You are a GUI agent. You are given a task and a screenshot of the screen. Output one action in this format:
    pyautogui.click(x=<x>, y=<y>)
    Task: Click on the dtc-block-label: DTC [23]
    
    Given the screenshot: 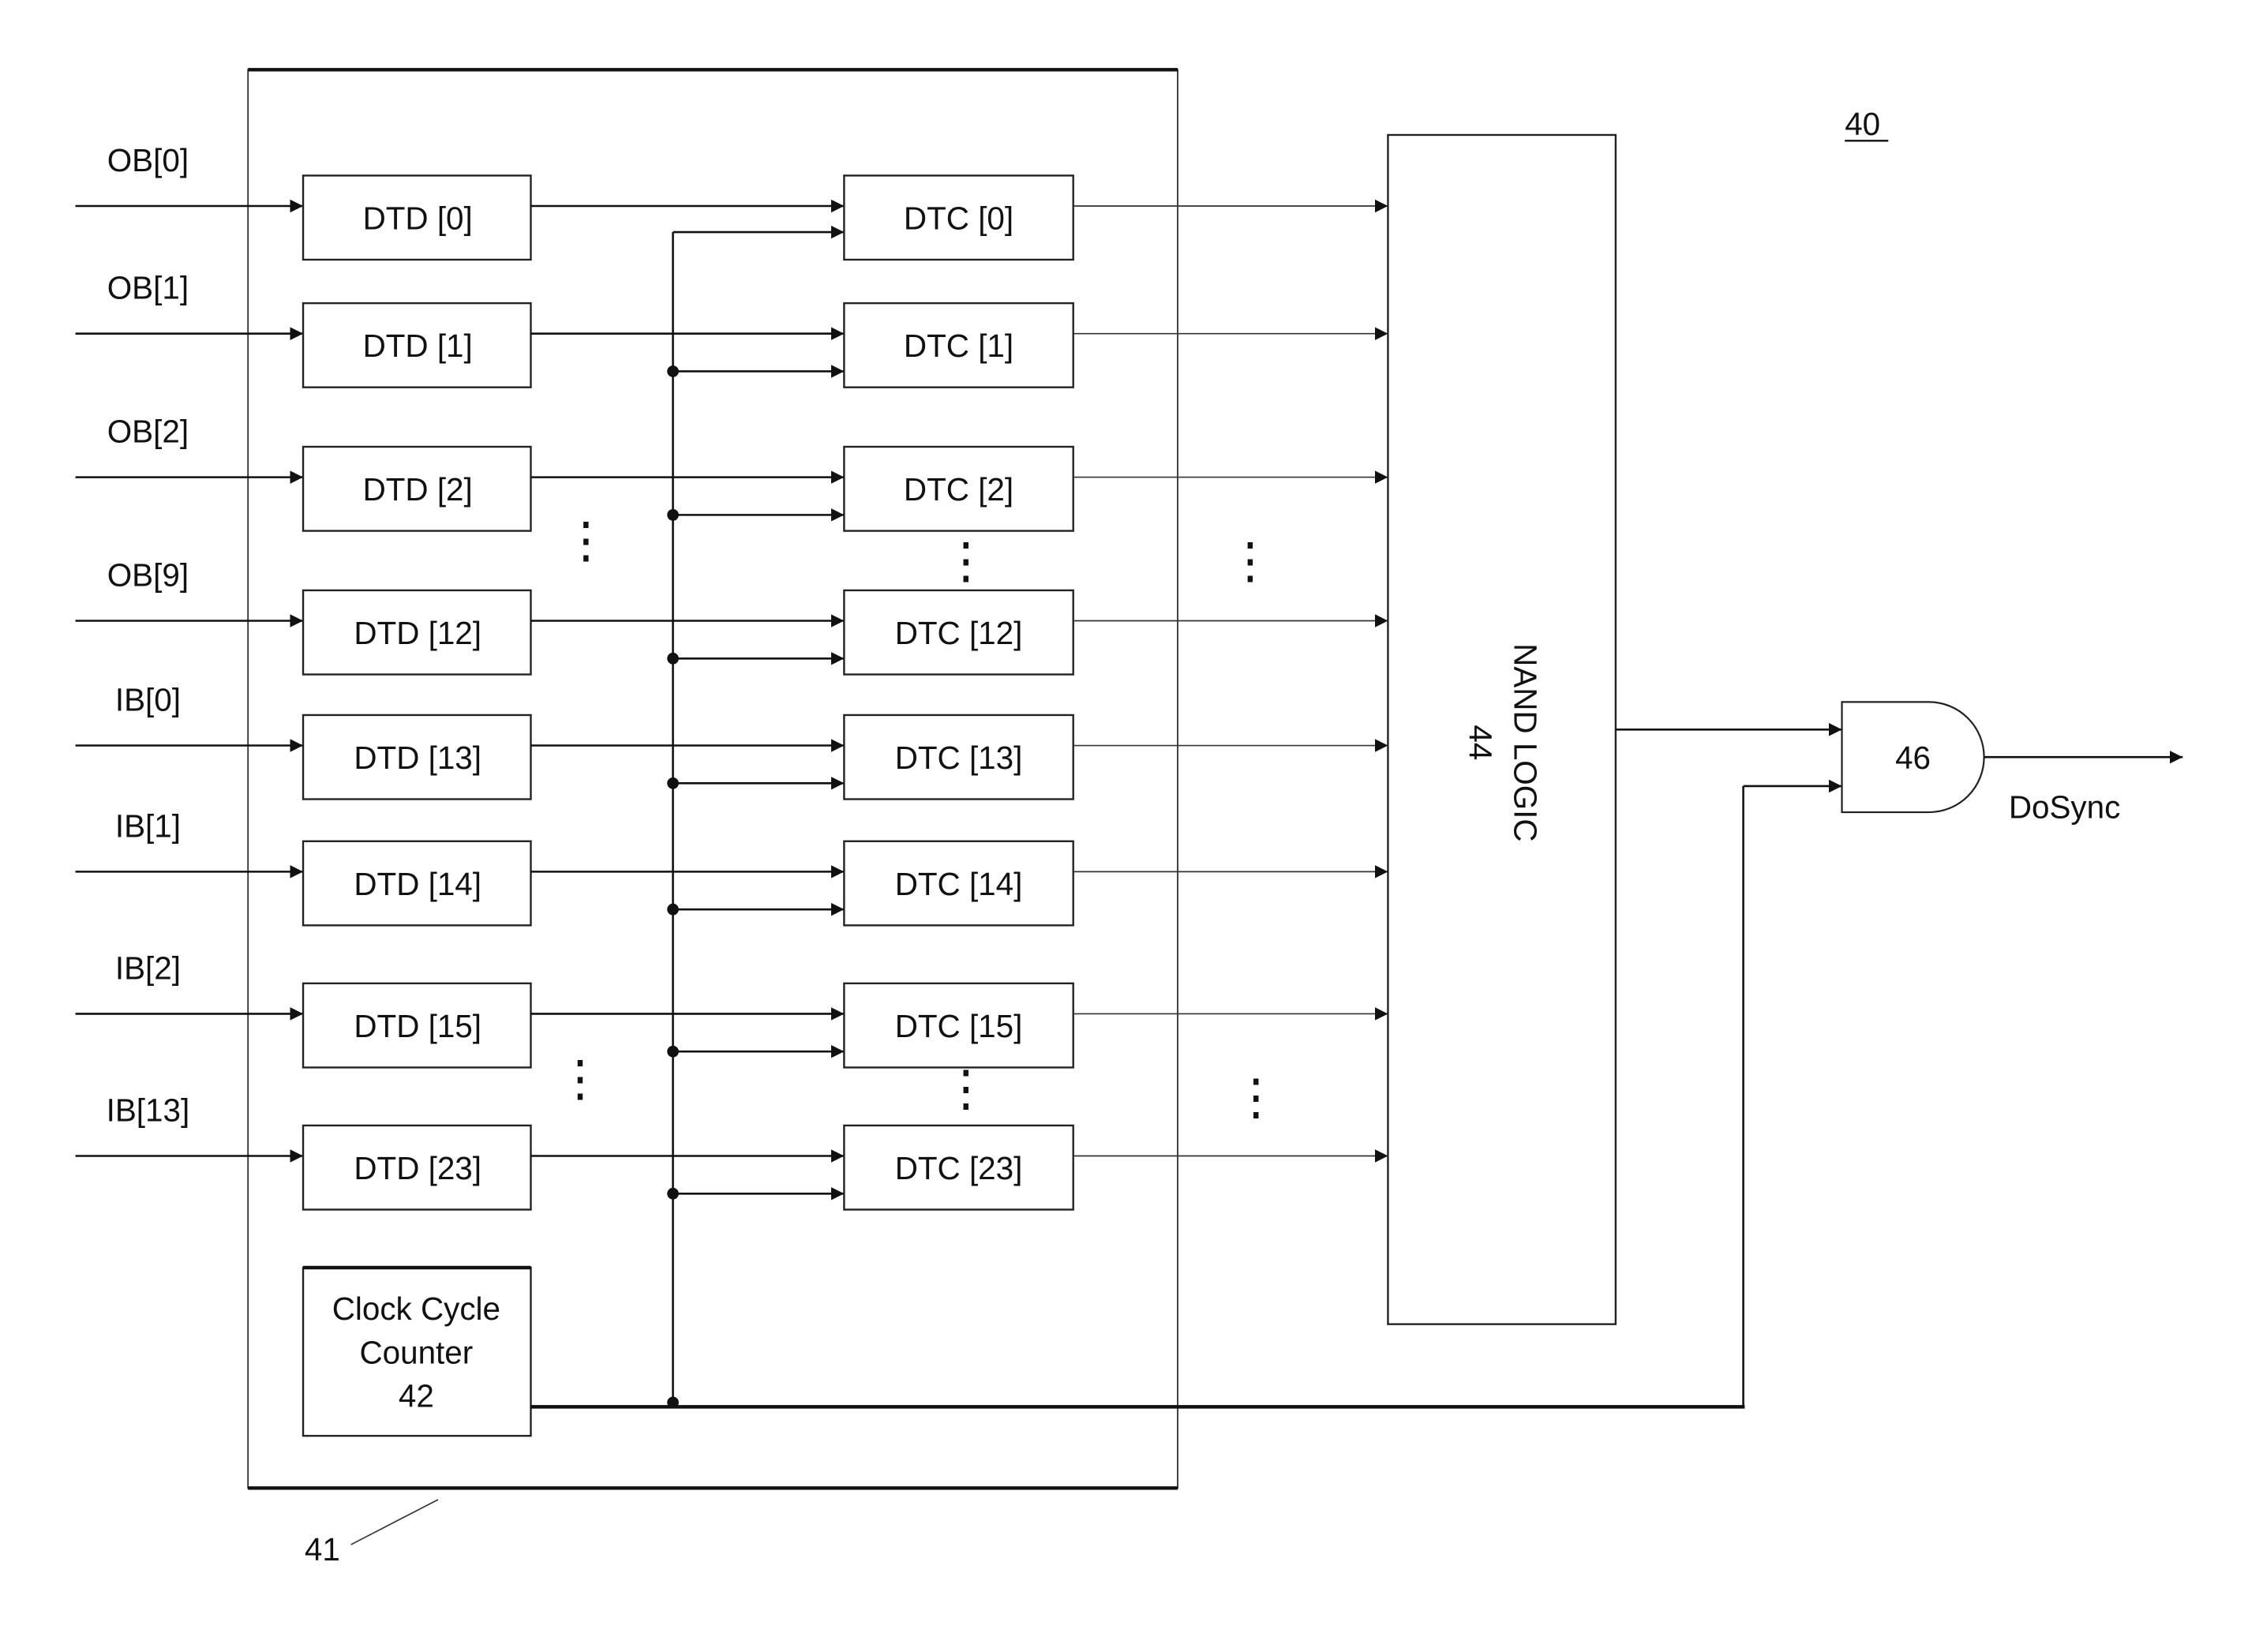 What is the action you would take?
    pyautogui.click(x=959, y=1168)
    